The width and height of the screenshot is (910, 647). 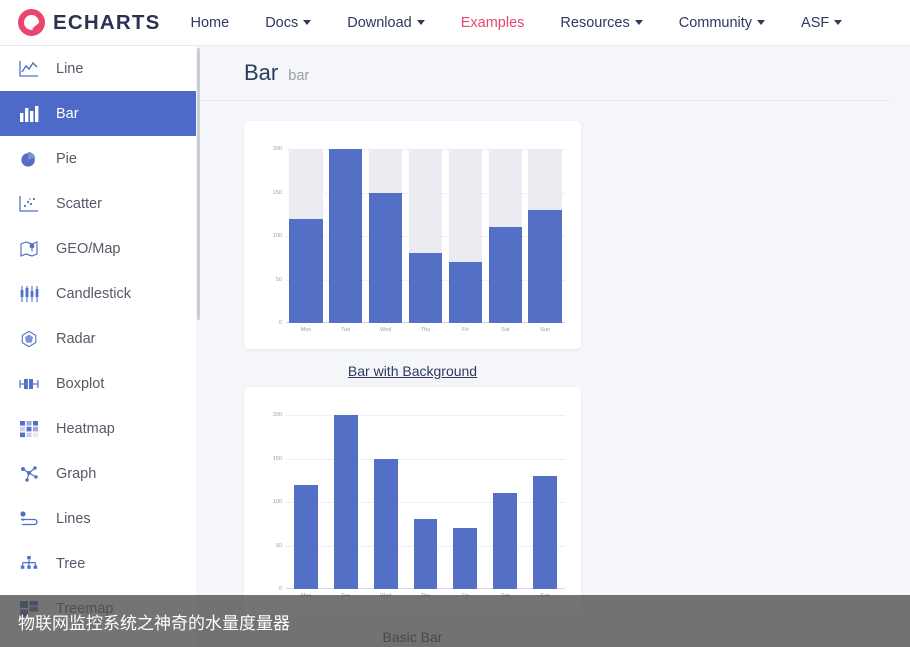 I want to click on sidebar-item-scatter: Scatter, so click(x=98, y=203).